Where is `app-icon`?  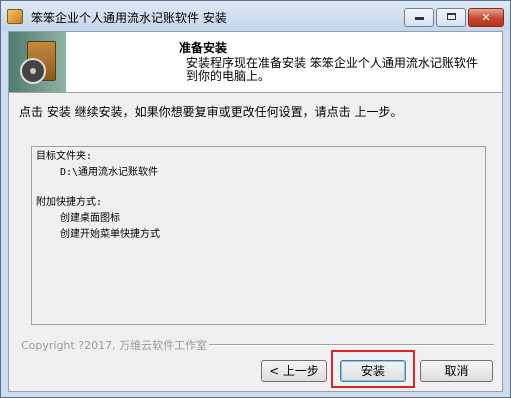 app-icon is located at coordinates (15, 16).